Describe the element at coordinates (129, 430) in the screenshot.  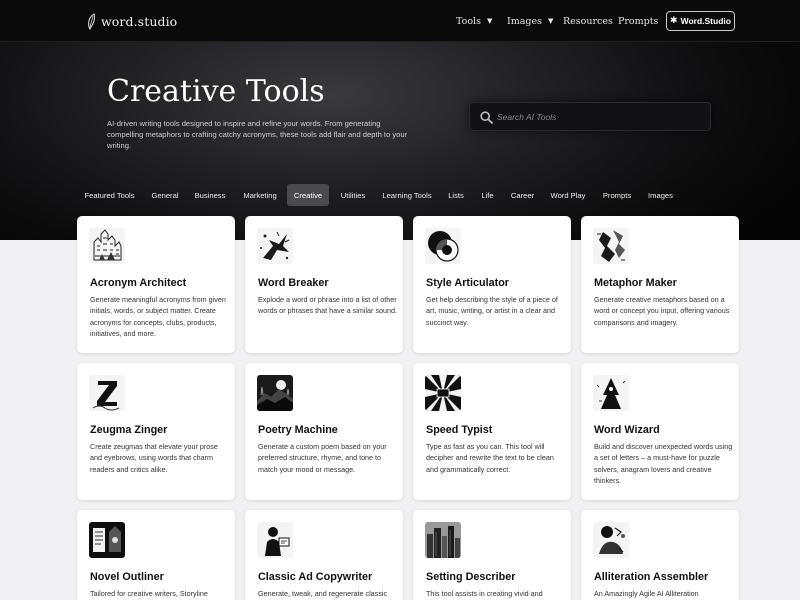
I see `tool-title: Zeugma Zinger` at that location.